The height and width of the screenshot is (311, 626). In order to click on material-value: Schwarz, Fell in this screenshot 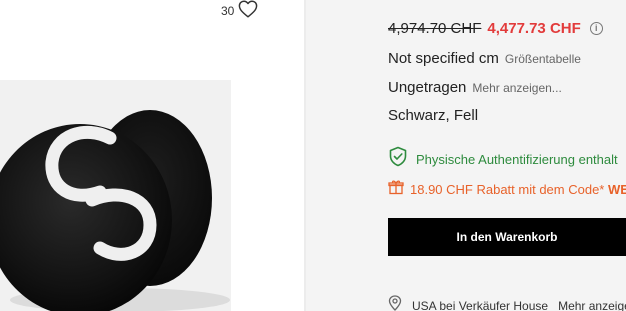, I will do `click(433, 115)`.